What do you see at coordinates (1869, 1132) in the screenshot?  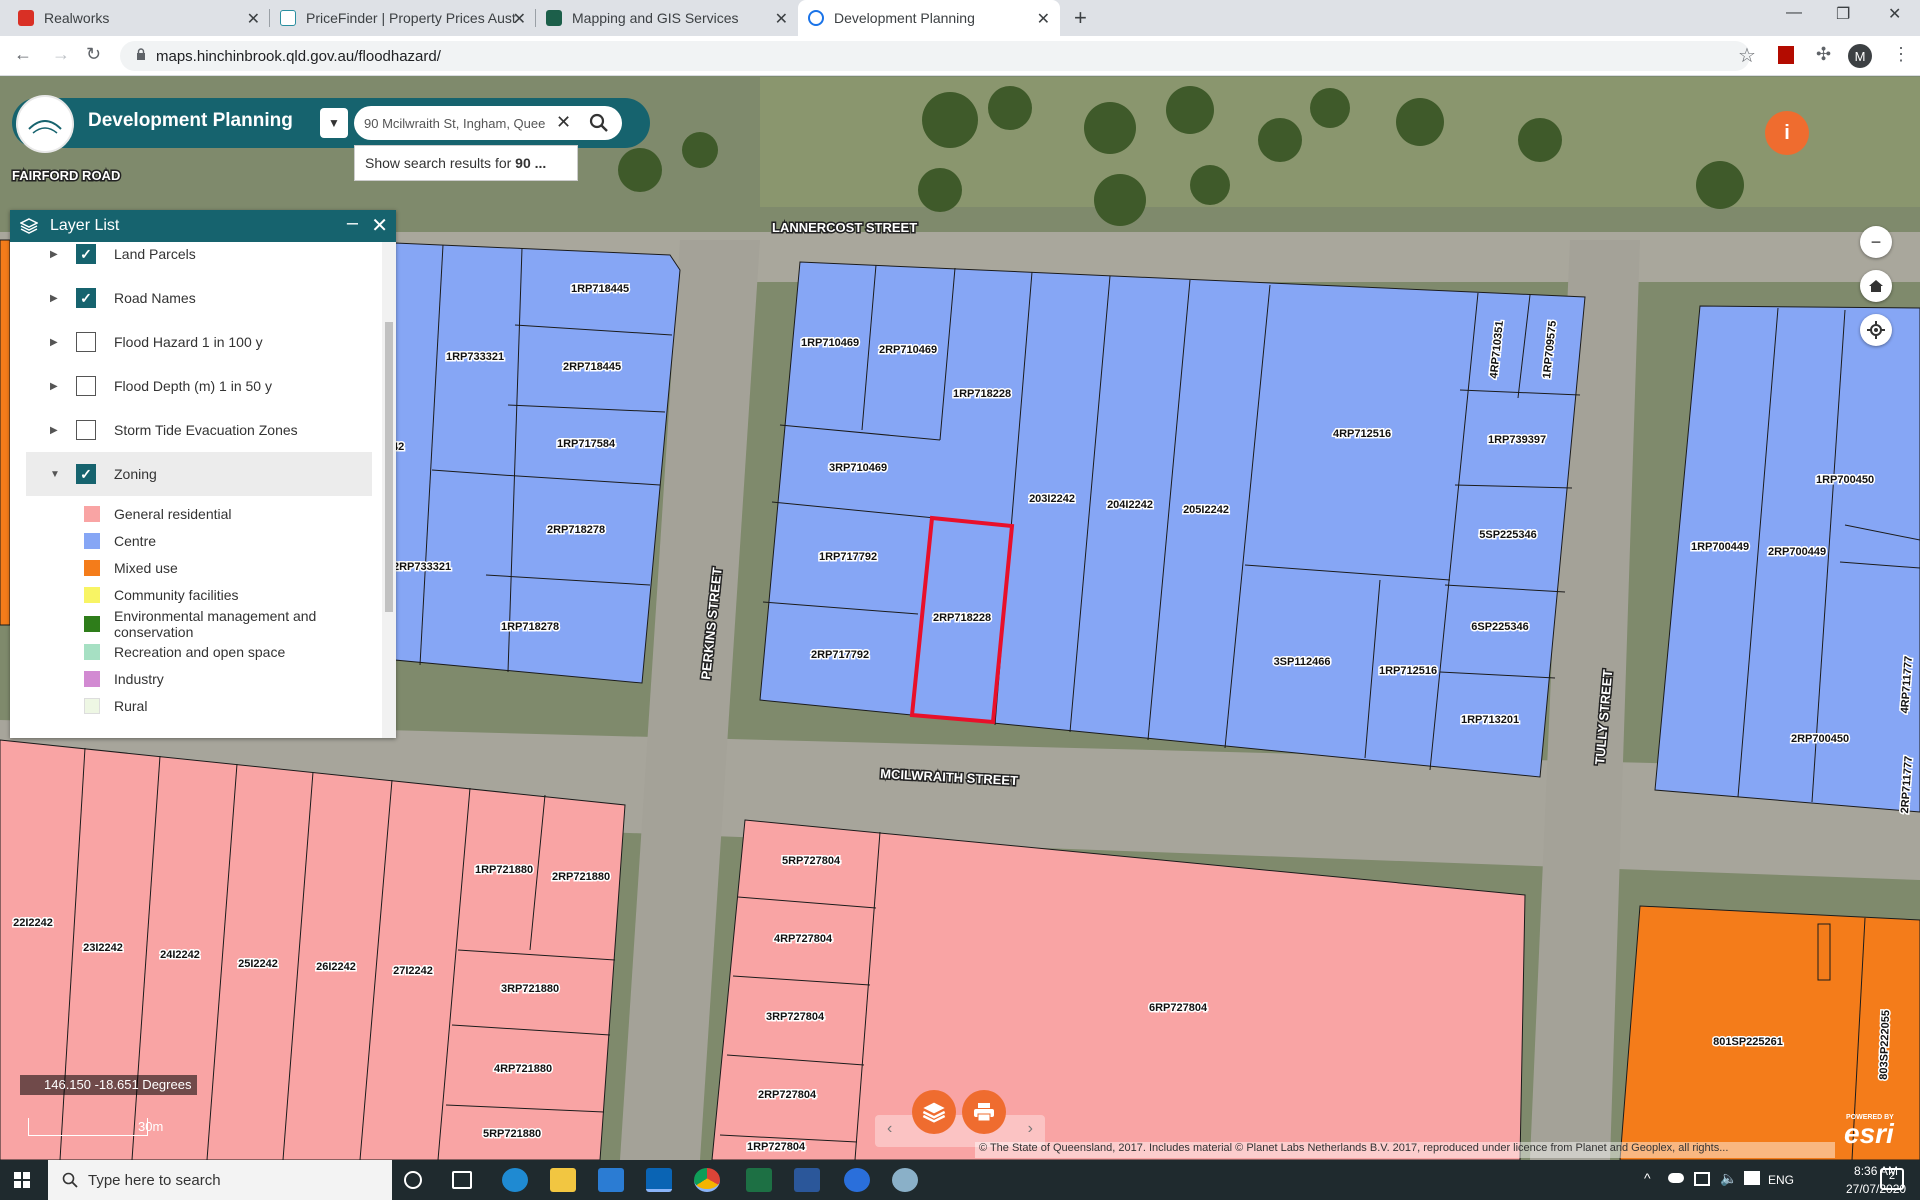 I see `esri-logo: POWERED BY esri` at bounding box center [1869, 1132].